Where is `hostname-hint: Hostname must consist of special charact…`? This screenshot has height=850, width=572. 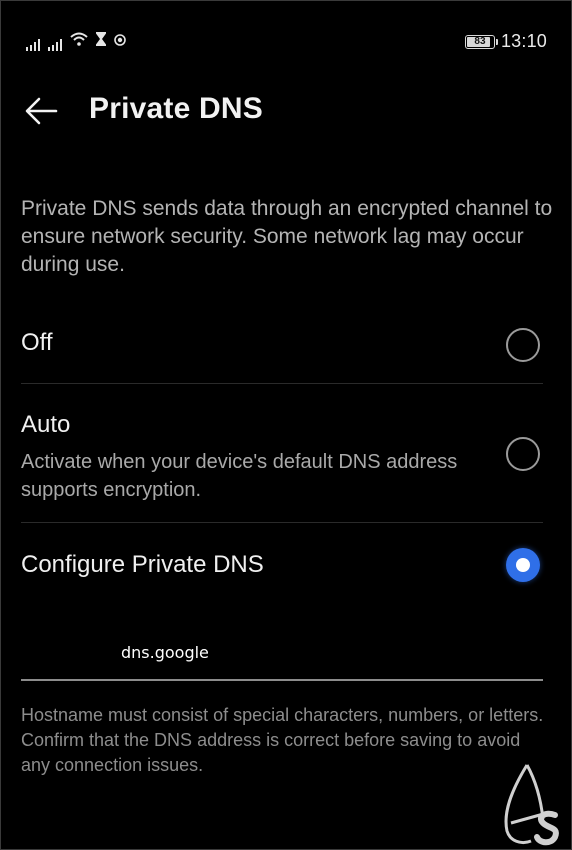
hostname-hint: Hostname must consist of special charact… is located at coordinates (282, 740).